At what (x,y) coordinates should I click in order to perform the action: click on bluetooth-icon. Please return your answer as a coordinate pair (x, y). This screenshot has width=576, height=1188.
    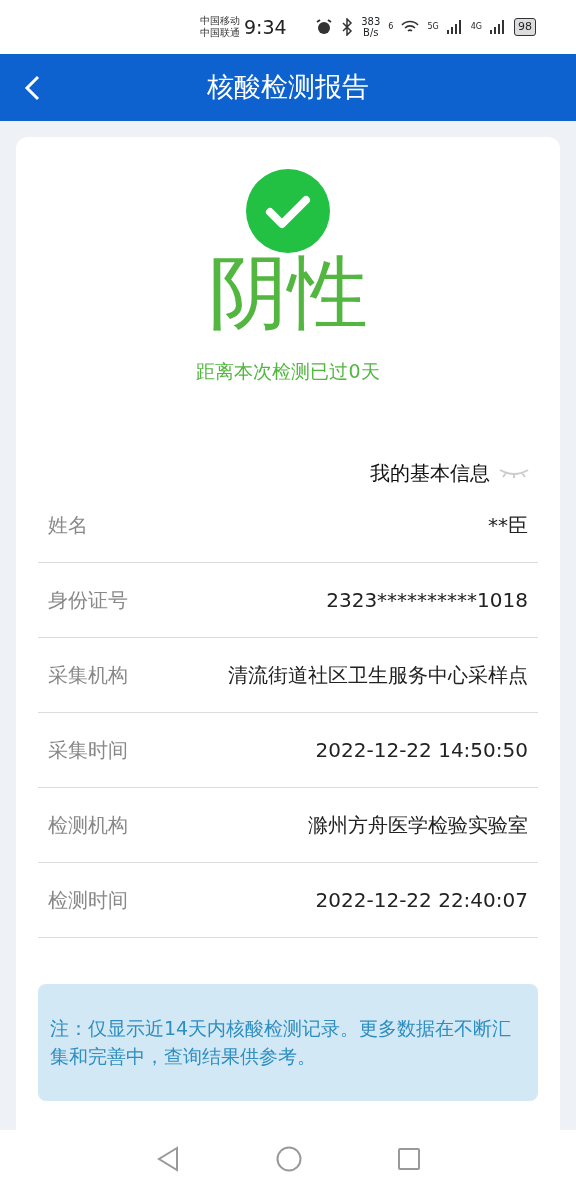
    Looking at the image, I should click on (347, 27).